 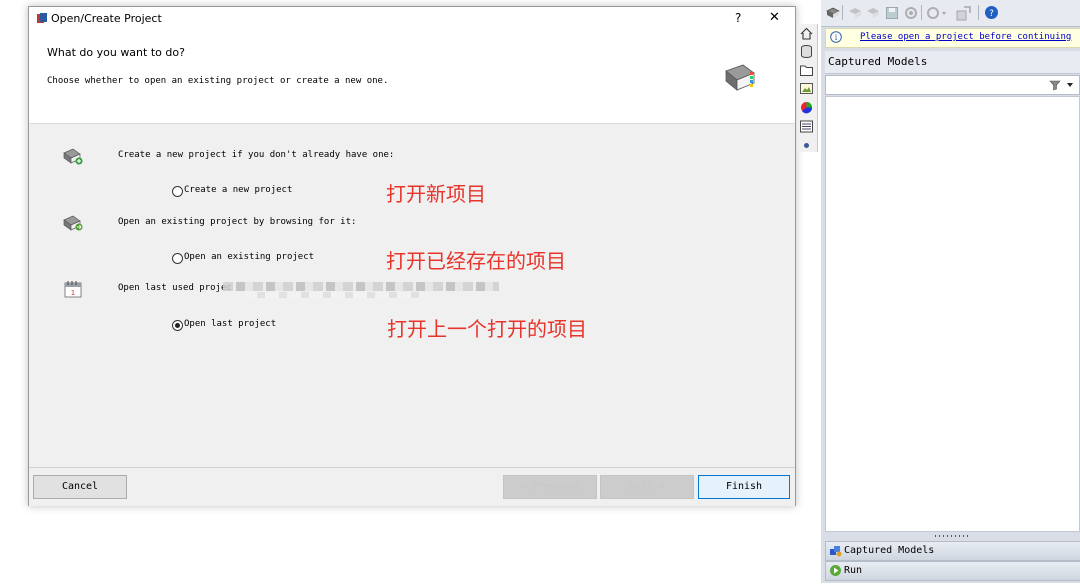 What do you see at coordinates (744, 487) in the screenshot?
I see `finish-button: Finish` at bounding box center [744, 487].